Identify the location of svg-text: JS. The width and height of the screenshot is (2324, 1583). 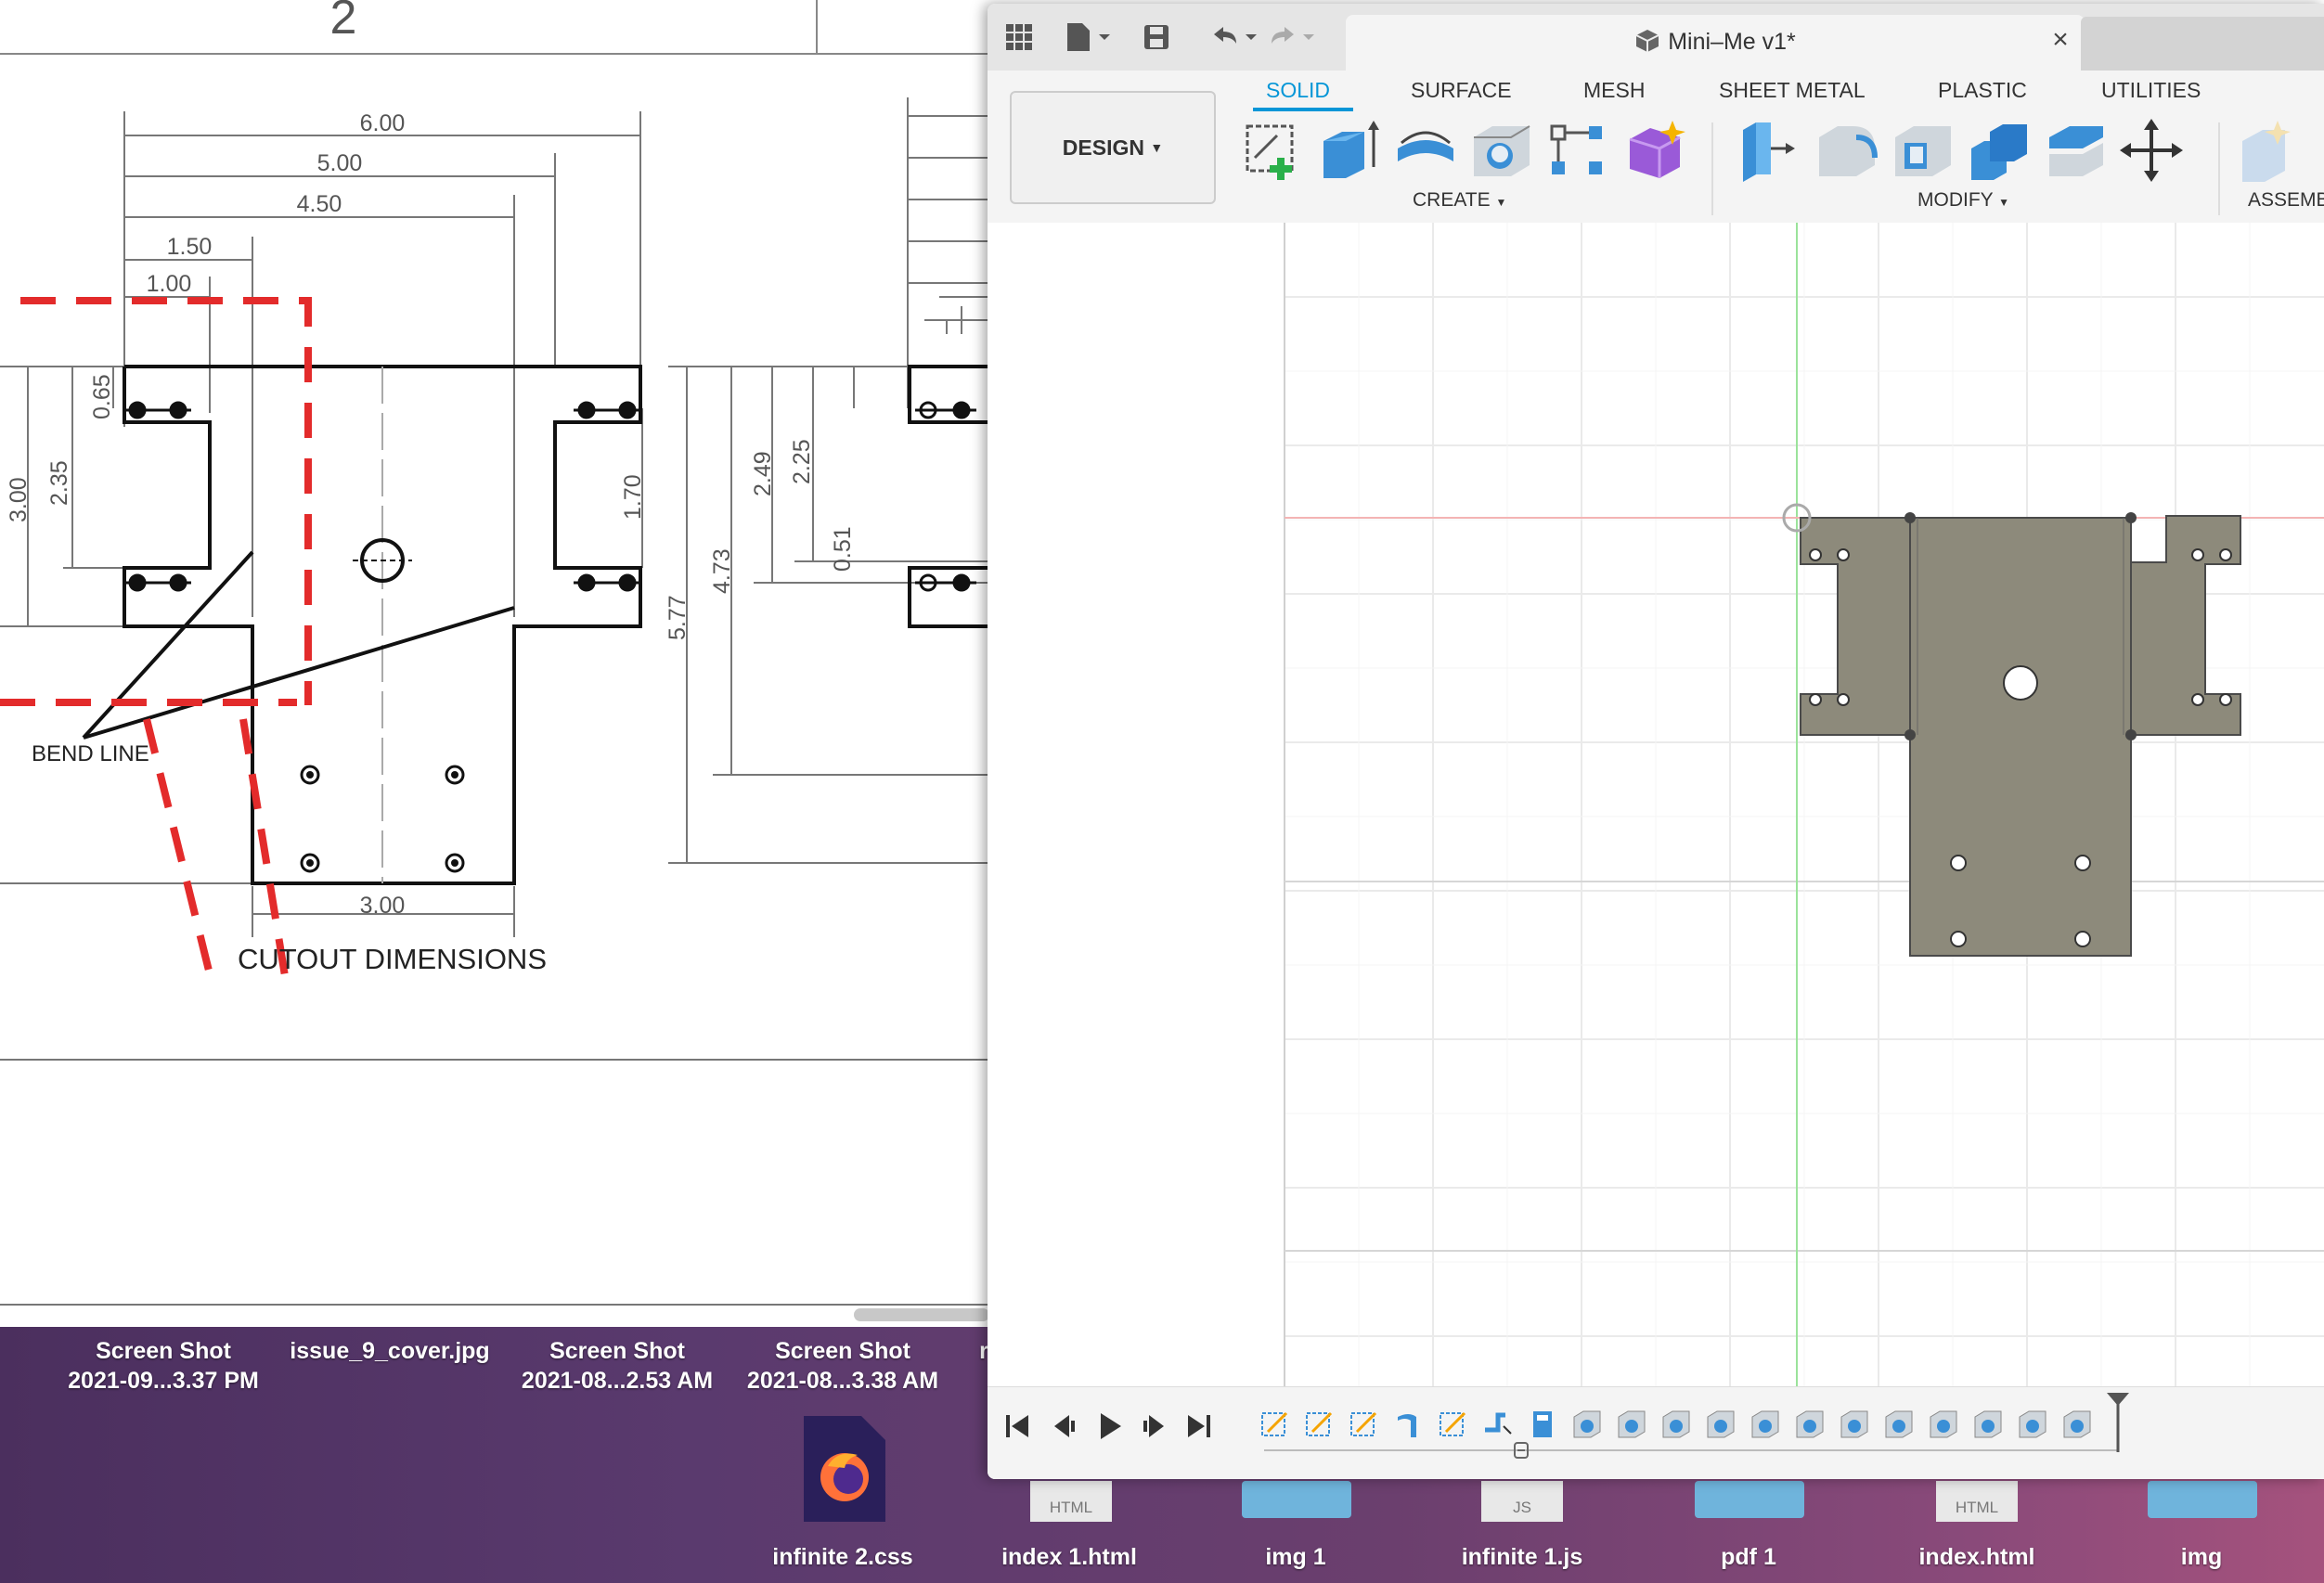
(1522, 1507).